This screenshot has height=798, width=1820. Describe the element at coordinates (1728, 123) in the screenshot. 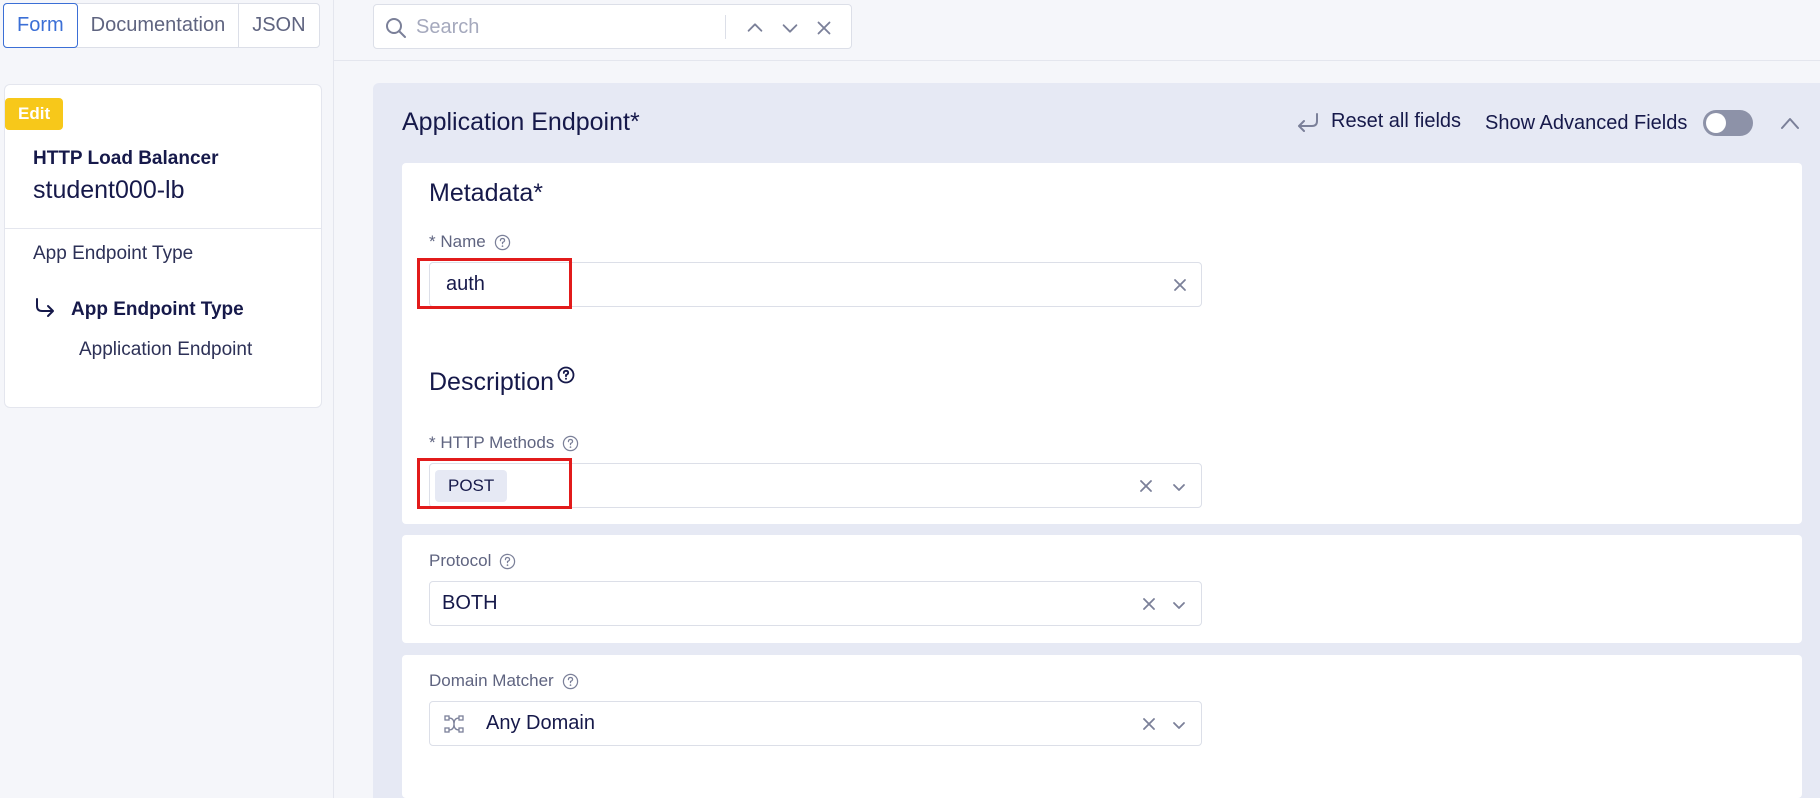

I see `advanced-fields-toggle` at that location.